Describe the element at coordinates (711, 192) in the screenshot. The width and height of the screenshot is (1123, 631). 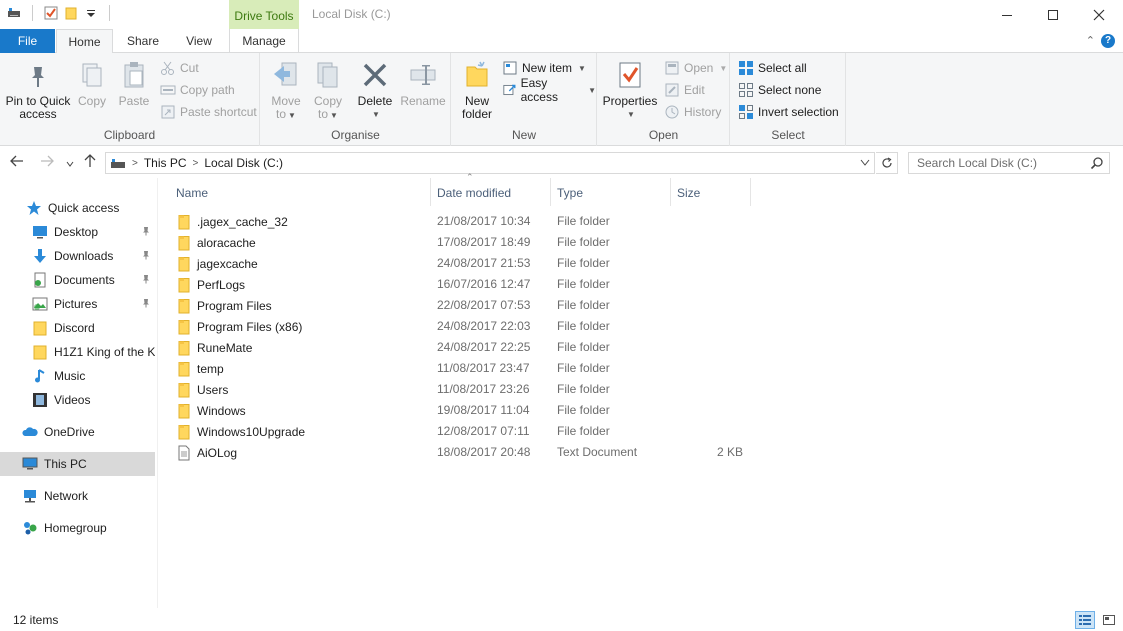
I see `column-size: Size` at that location.